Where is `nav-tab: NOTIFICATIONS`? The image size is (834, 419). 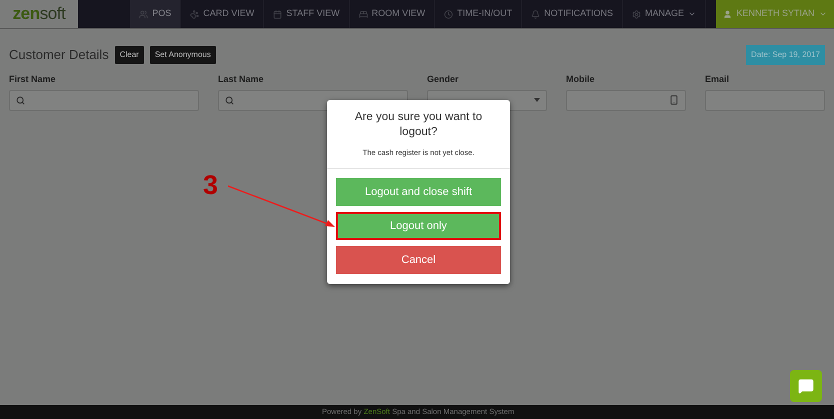
nav-tab: NOTIFICATIONS is located at coordinates (572, 14).